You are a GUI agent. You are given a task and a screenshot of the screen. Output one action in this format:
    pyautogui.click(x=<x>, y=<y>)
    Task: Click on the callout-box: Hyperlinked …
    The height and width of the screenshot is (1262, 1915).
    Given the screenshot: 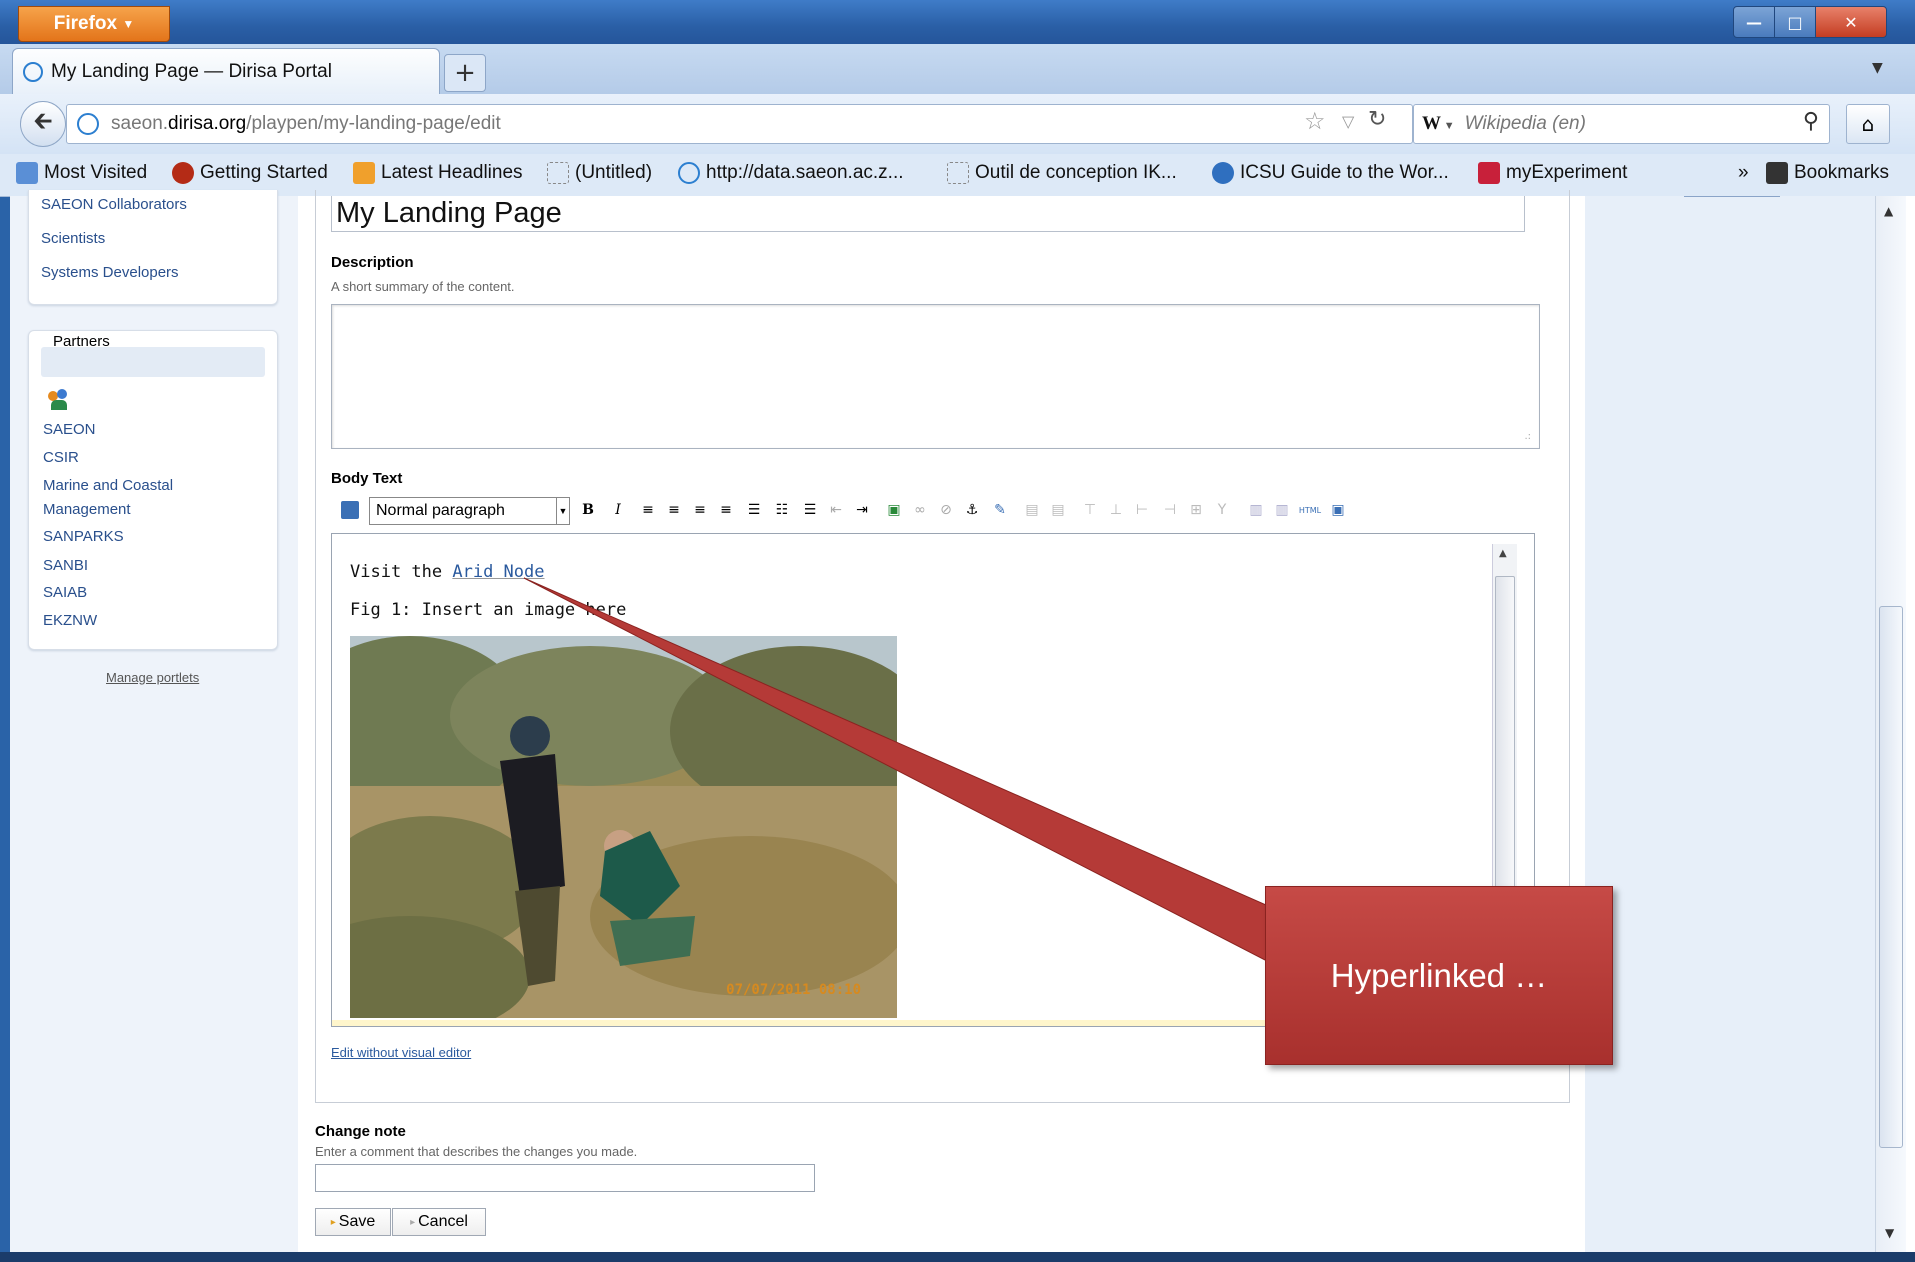 What is the action you would take?
    pyautogui.click(x=1439, y=975)
    